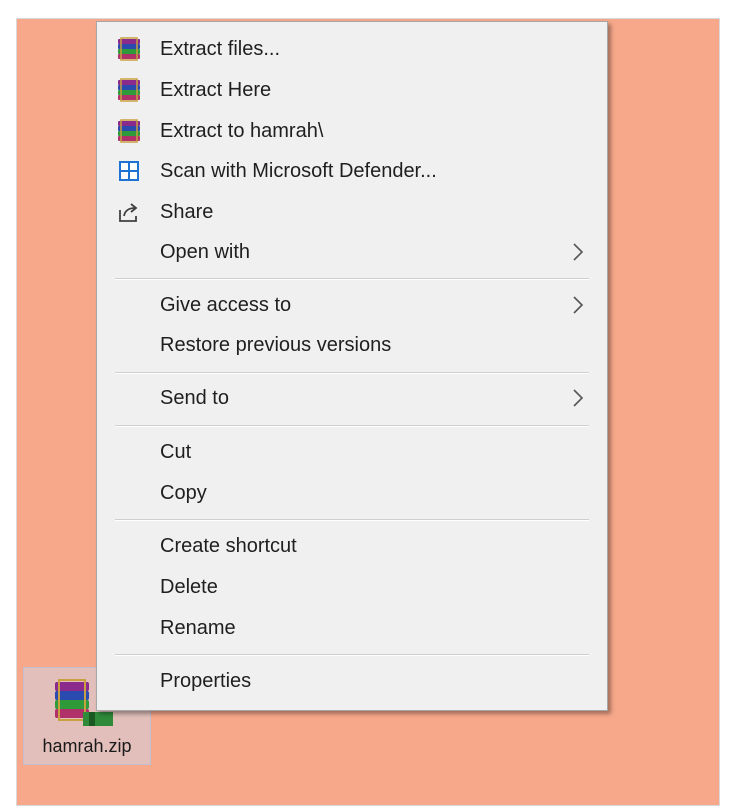 The width and height of the screenshot is (738, 812). I want to click on menu-item-create-shortcut: Create shortcut, so click(352, 546).